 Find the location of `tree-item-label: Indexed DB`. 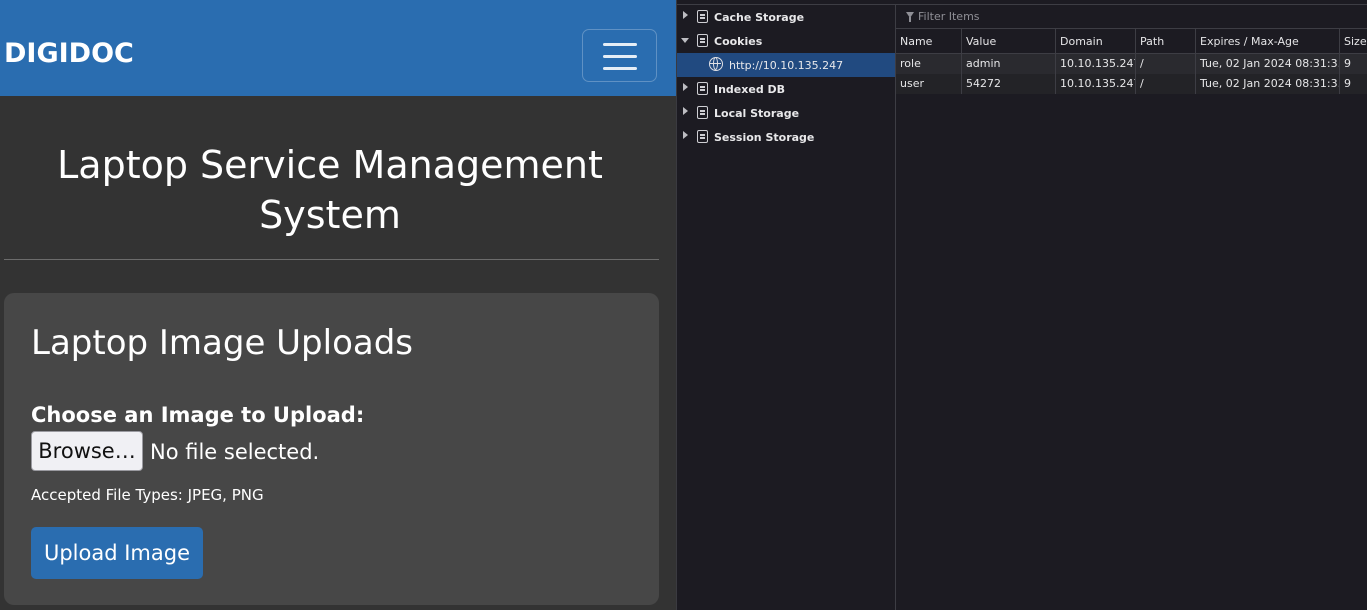

tree-item-label: Indexed DB is located at coordinates (750, 89).